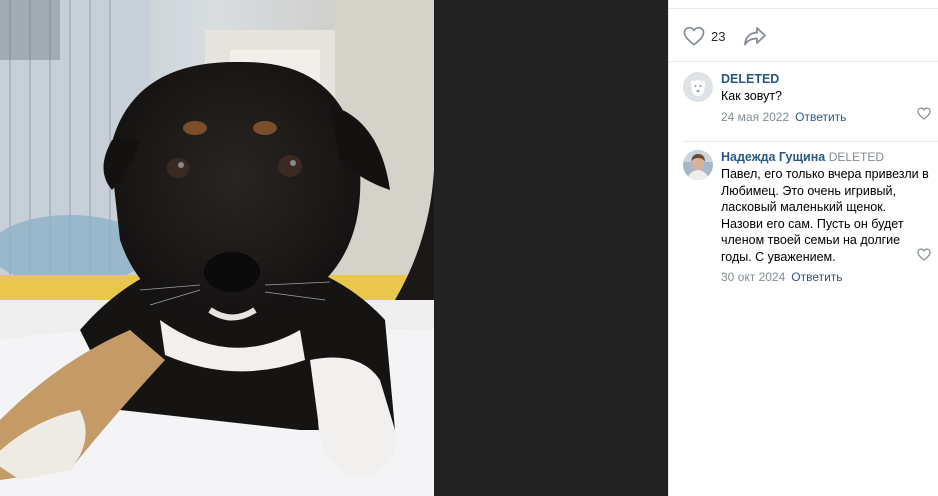  Describe the element at coordinates (803, 61) in the screenshot. I see `actions-divider` at that location.